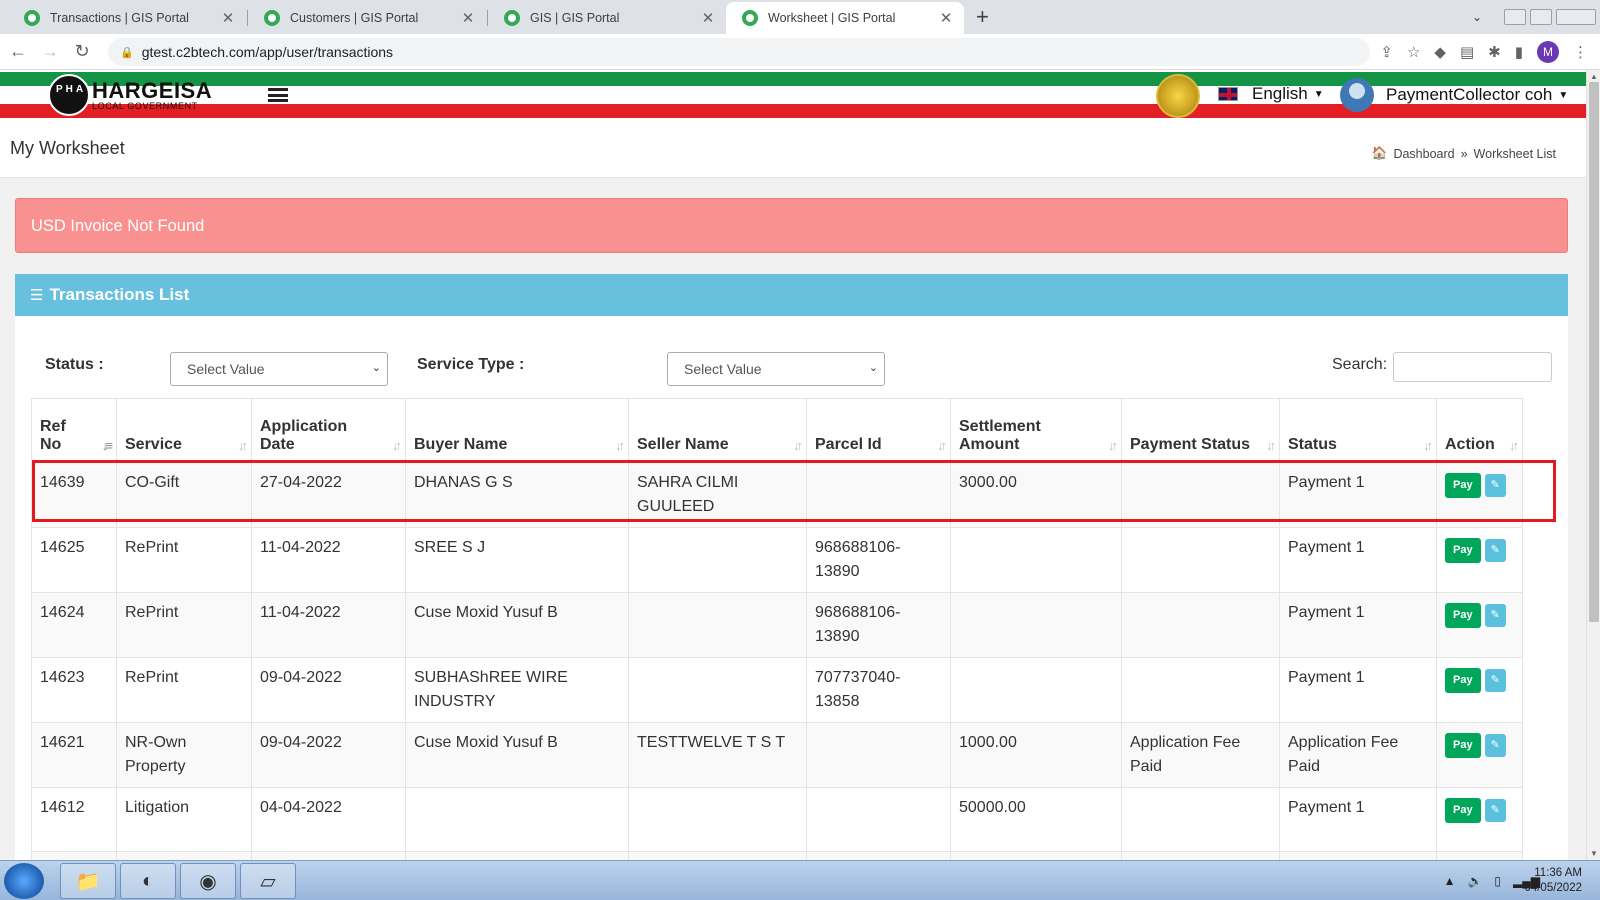 This screenshot has width=1600, height=900. I want to click on share-icon: ⇪, so click(1386, 52).